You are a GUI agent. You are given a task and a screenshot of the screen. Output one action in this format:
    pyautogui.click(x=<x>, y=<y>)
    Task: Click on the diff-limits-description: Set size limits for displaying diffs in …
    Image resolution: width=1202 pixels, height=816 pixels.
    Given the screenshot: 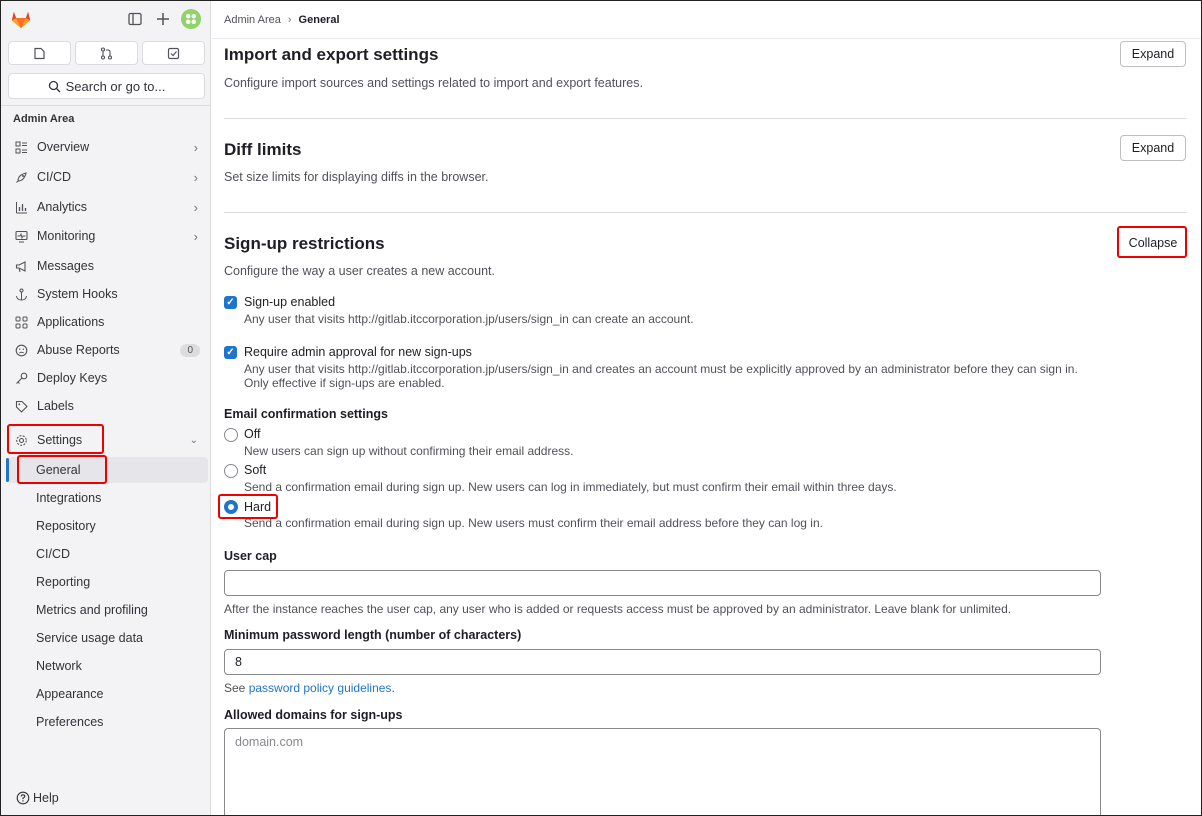 What is the action you would take?
    pyautogui.click(x=356, y=177)
    